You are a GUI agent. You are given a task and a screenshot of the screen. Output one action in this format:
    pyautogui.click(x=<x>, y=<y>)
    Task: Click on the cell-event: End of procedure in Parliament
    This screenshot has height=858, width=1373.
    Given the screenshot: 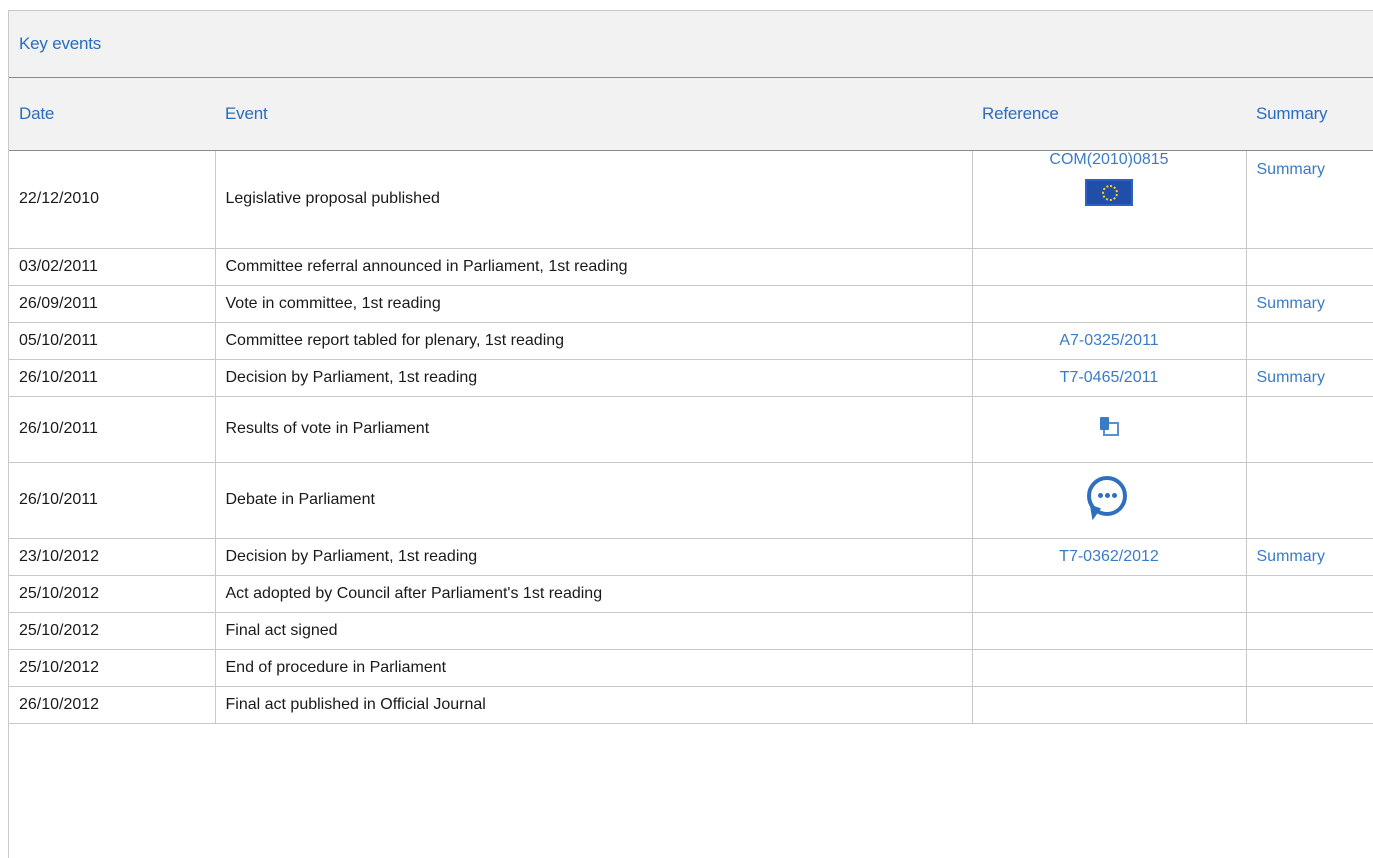 What is the action you would take?
    pyautogui.click(x=594, y=668)
    